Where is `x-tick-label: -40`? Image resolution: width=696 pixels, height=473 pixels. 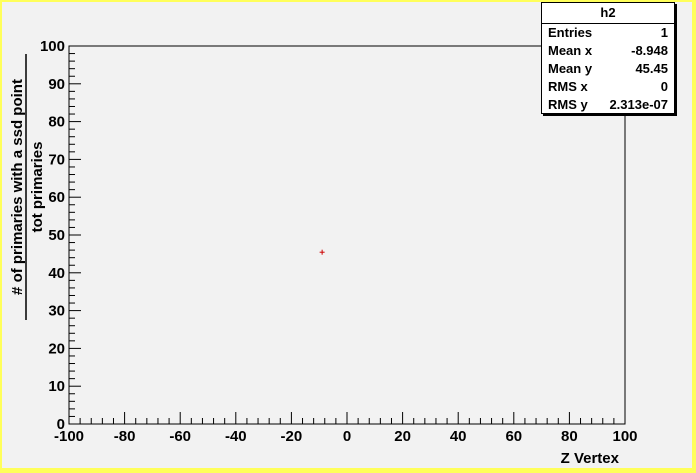 x-tick-label: -40 is located at coordinates (236, 436).